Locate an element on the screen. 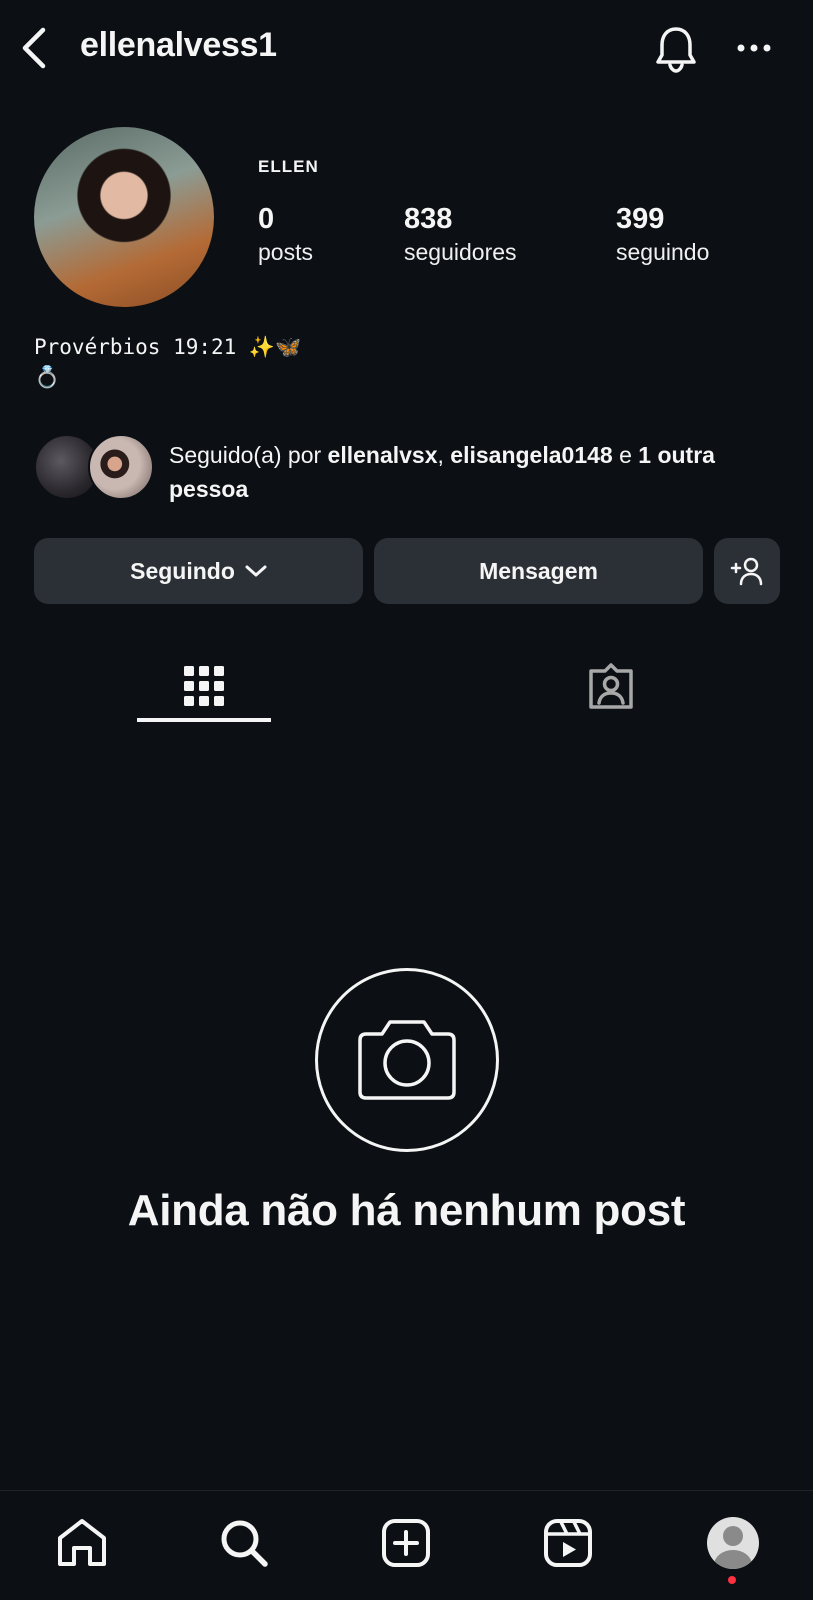  chevron-left-icon is located at coordinates (34, 48).